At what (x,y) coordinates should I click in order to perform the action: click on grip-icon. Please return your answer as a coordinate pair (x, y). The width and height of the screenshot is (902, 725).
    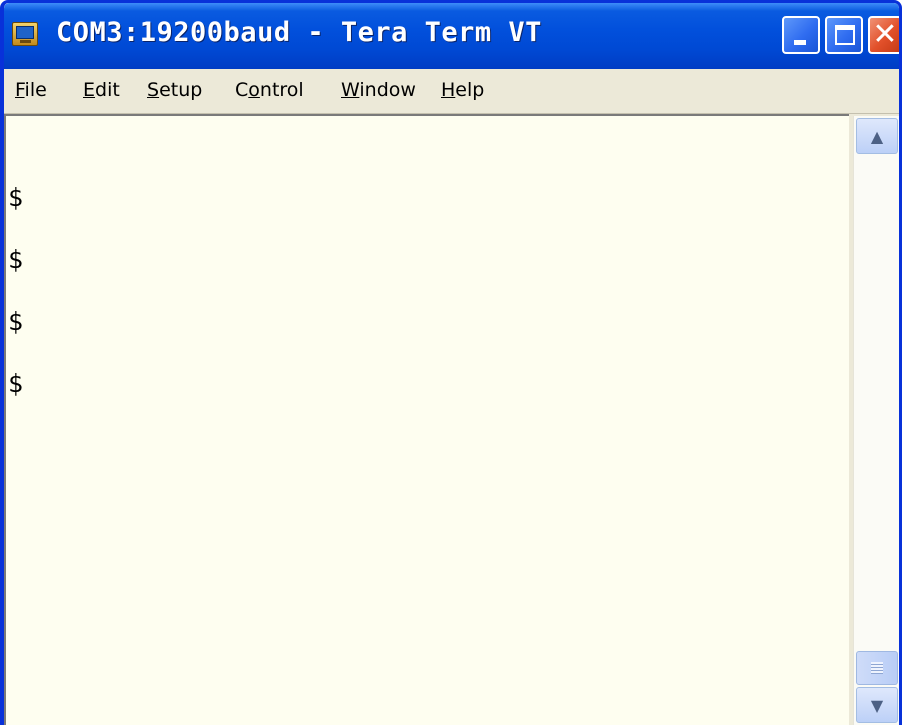
    Looking at the image, I should click on (877, 668).